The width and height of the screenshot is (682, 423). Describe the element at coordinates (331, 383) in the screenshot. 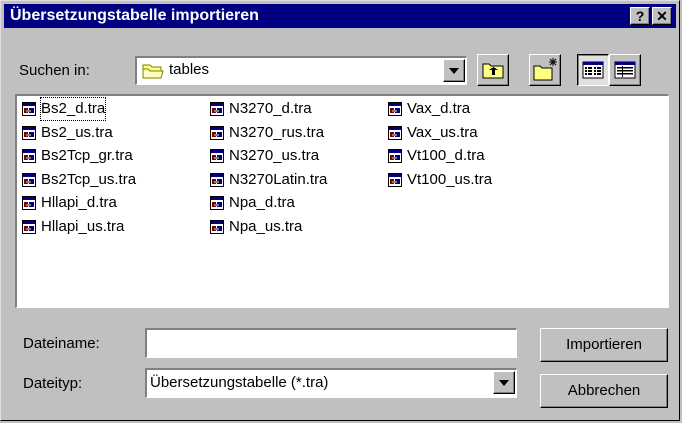

I see `filetype-select: Übersetzungstabelle (*.tra)` at that location.